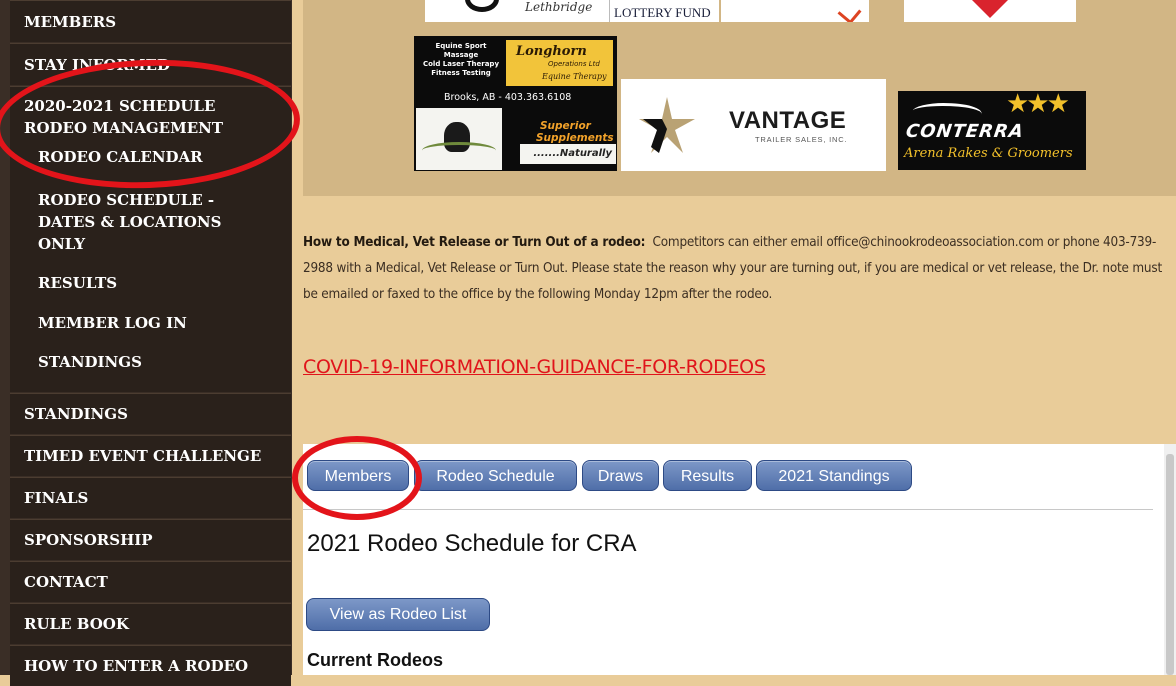 The image size is (1176, 686). Describe the element at coordinates (574, 76) in the screenshot. I see `longhorn-brand-sub2: Equine Therapy` at that location.